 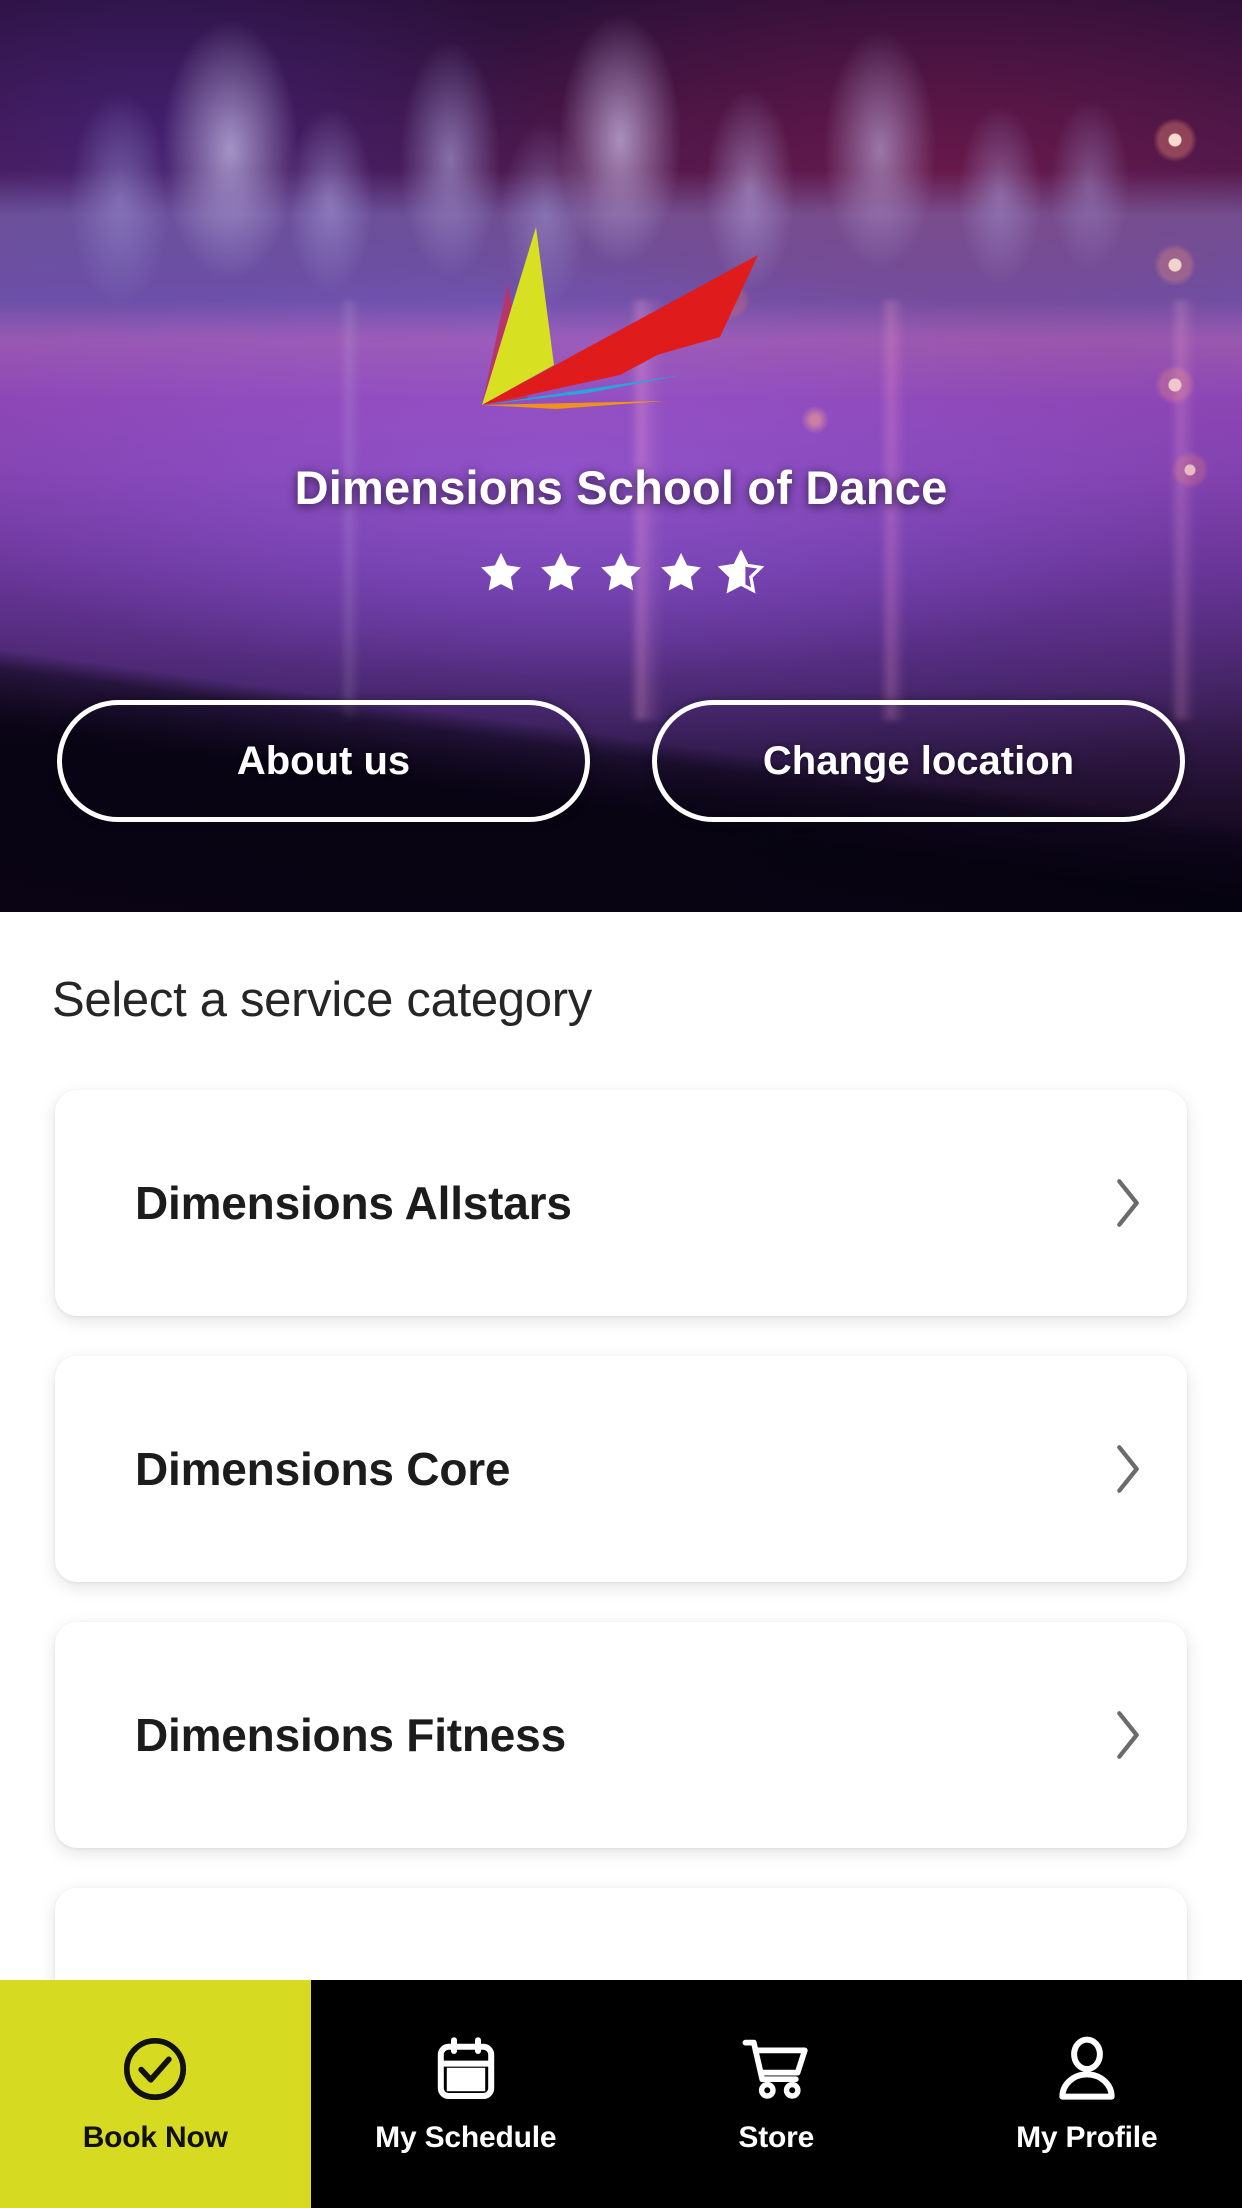 What do you see at coordinates (322, 1000) in the screenshot?
I see `section-heading: Select a service category` at bounding box center [322, 1000].